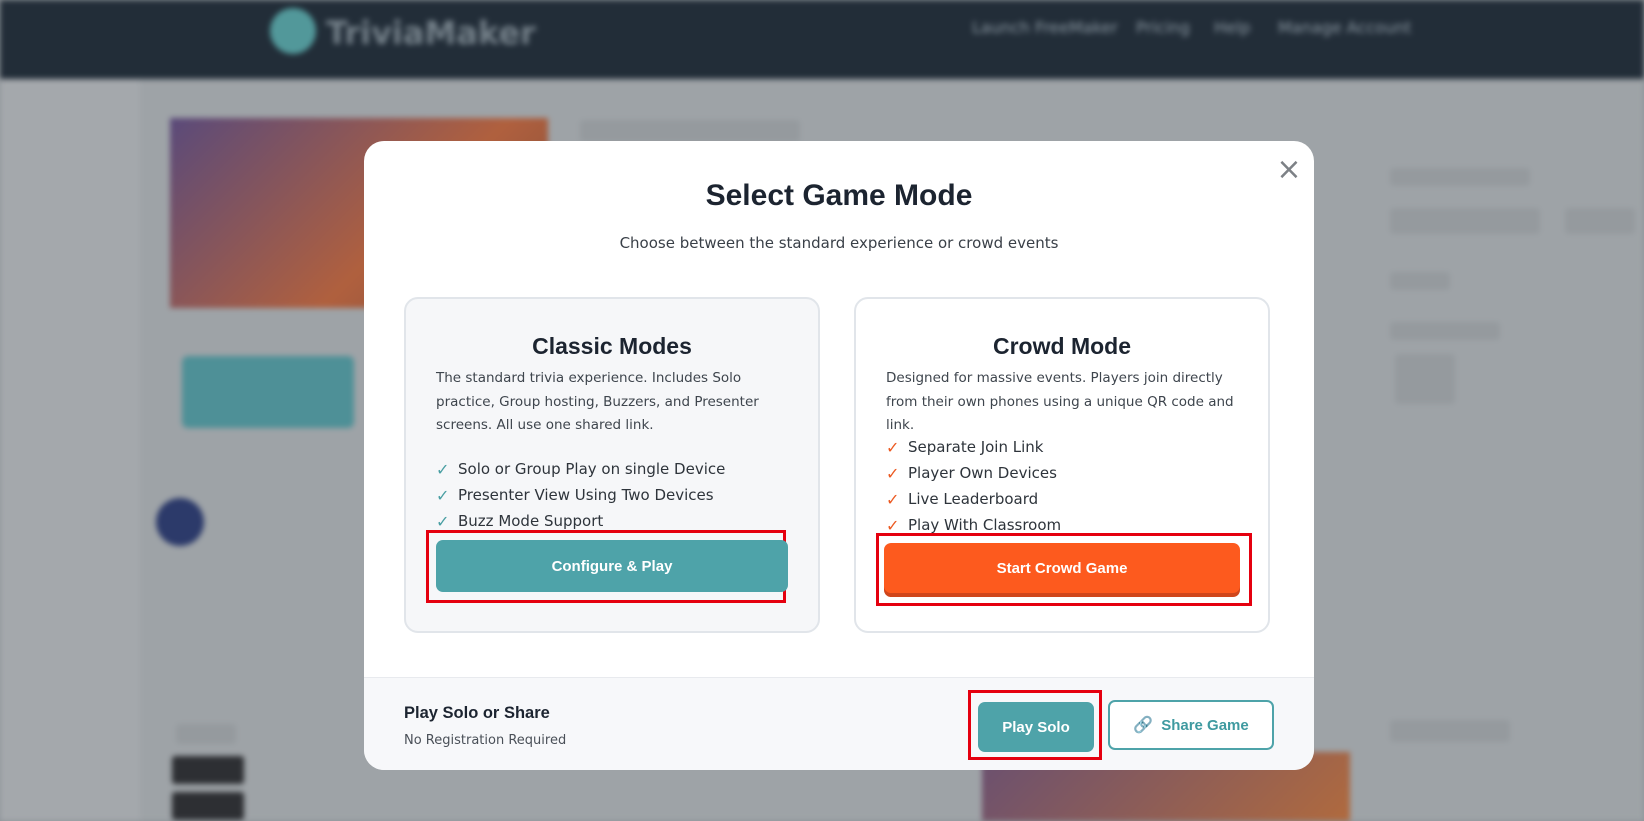  I want to click on list-item: ✓ Solo or Group Play on single Device, so click(580, 469).